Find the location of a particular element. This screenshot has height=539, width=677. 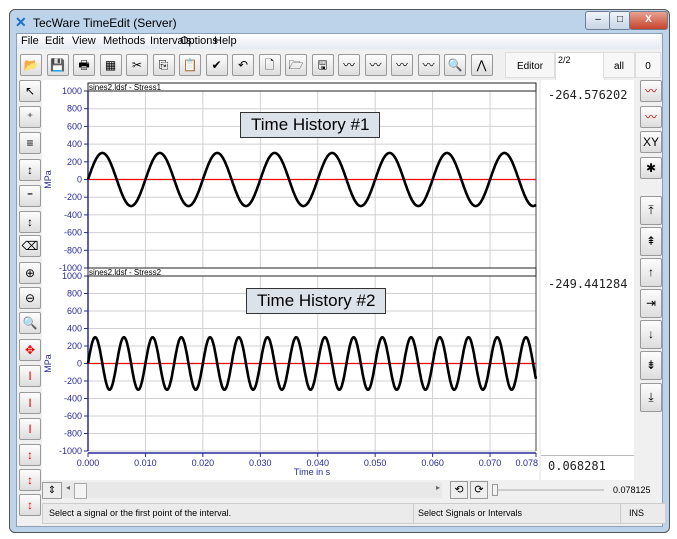

chart-title: sines2.ldsf - Stress1 is located at coordinates (125, 87).